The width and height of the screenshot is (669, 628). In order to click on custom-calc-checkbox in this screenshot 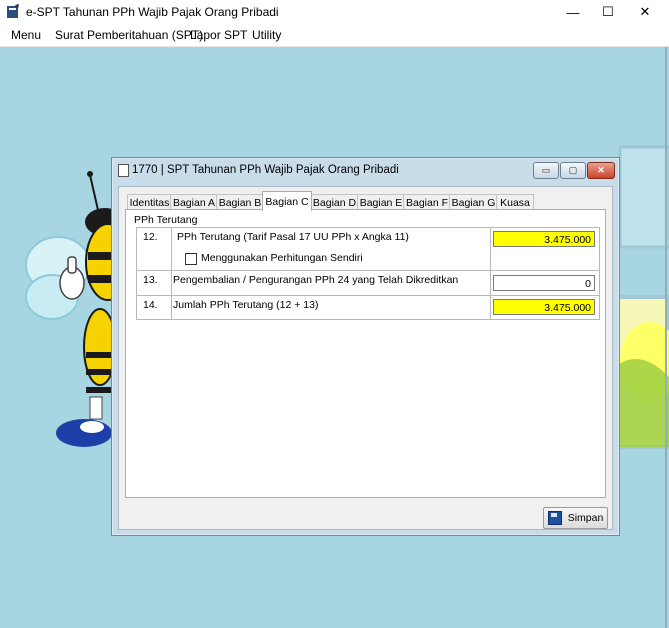, I will do `click(191, 259)`.